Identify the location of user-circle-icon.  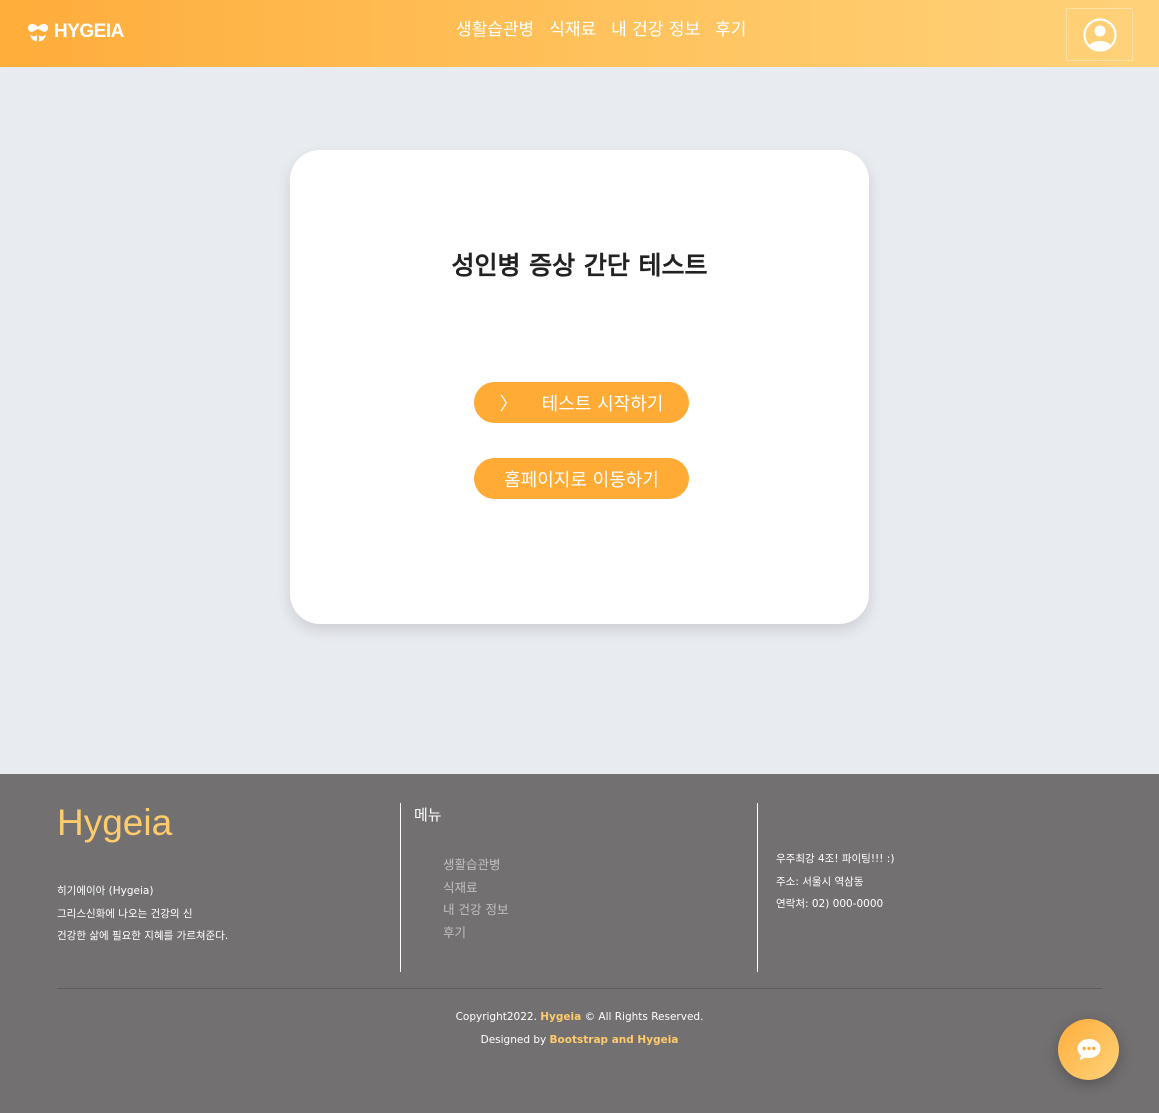
(1099, 34).